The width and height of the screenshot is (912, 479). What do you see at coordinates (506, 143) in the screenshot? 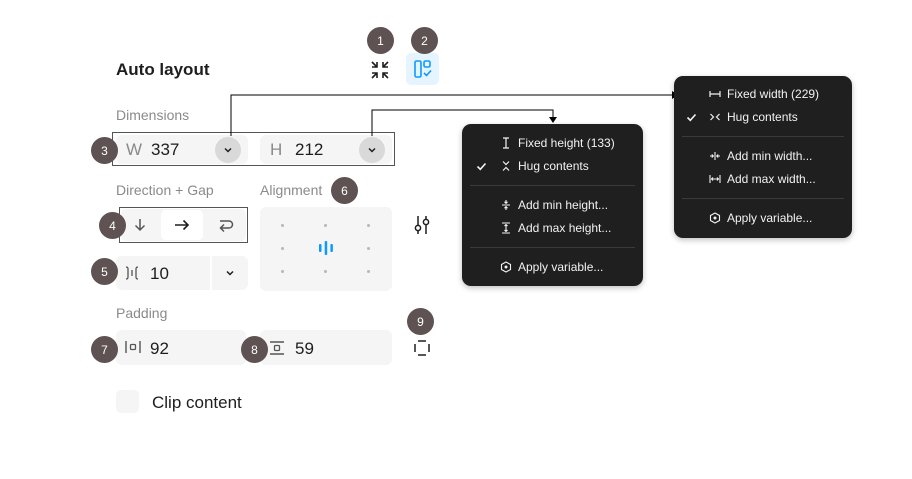
I see `fixed-height-icon` at bounding box center [506, 143].